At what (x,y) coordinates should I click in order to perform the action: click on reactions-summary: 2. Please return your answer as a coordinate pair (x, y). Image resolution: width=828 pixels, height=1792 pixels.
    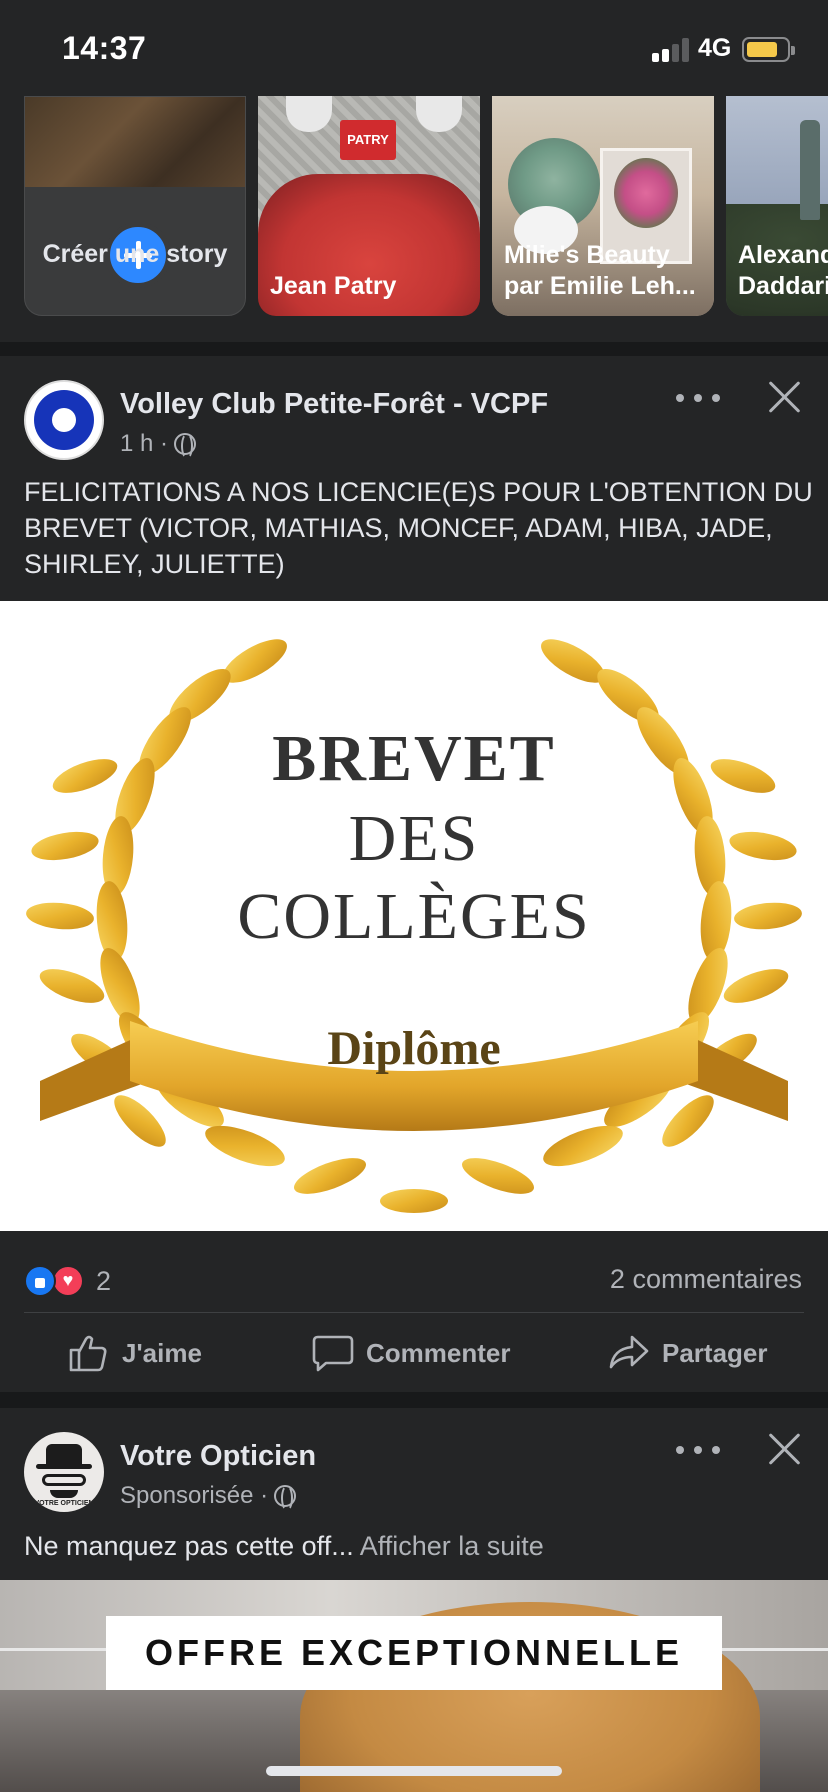
    Looking at the image, I should click on (67, 1281).